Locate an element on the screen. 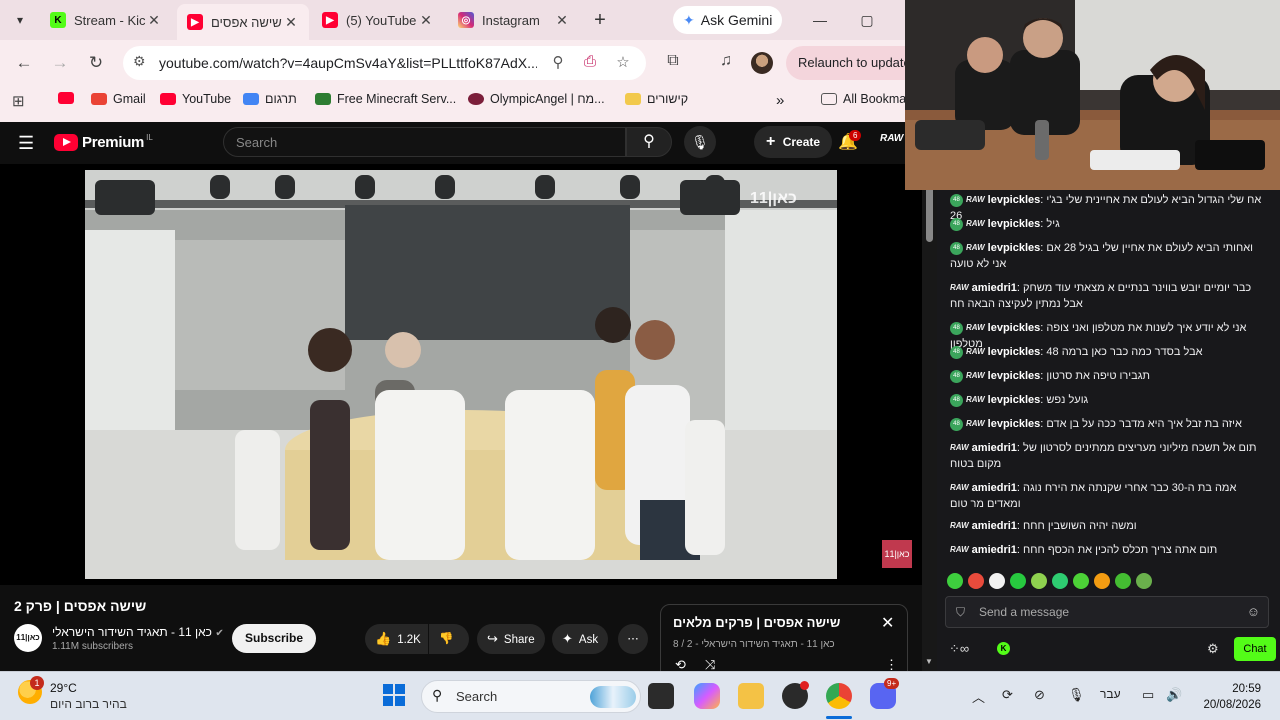  chat-send-button: Chat is located at coordinates (1255, 649).